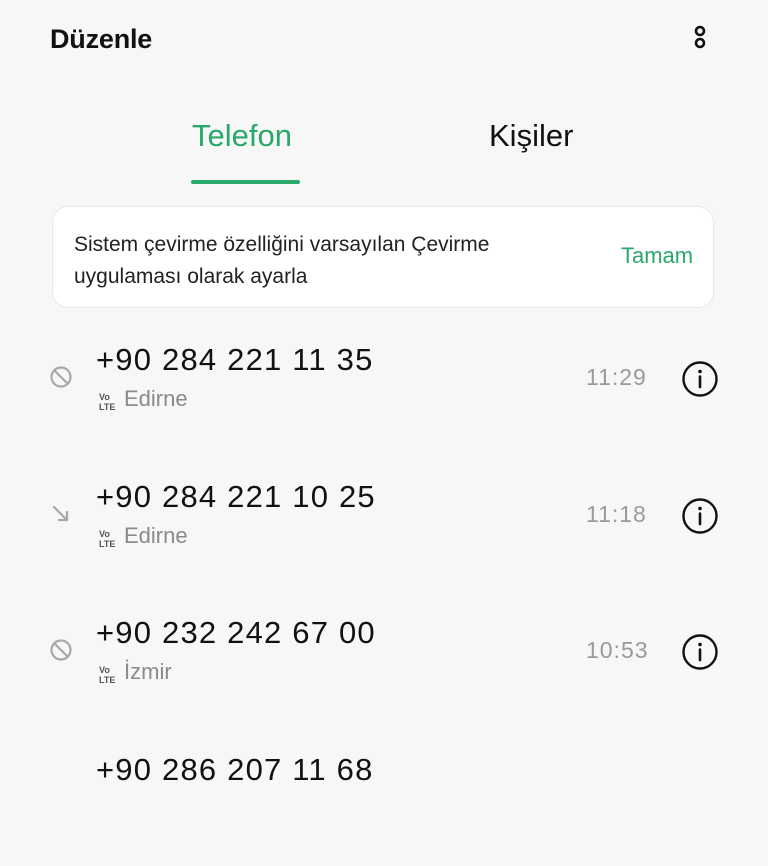 This screenshot has width=768, height=866. Describe the element at coordinates (657, 256) in the screenshot. I see `banner-ok-button: Tamam` at that location.